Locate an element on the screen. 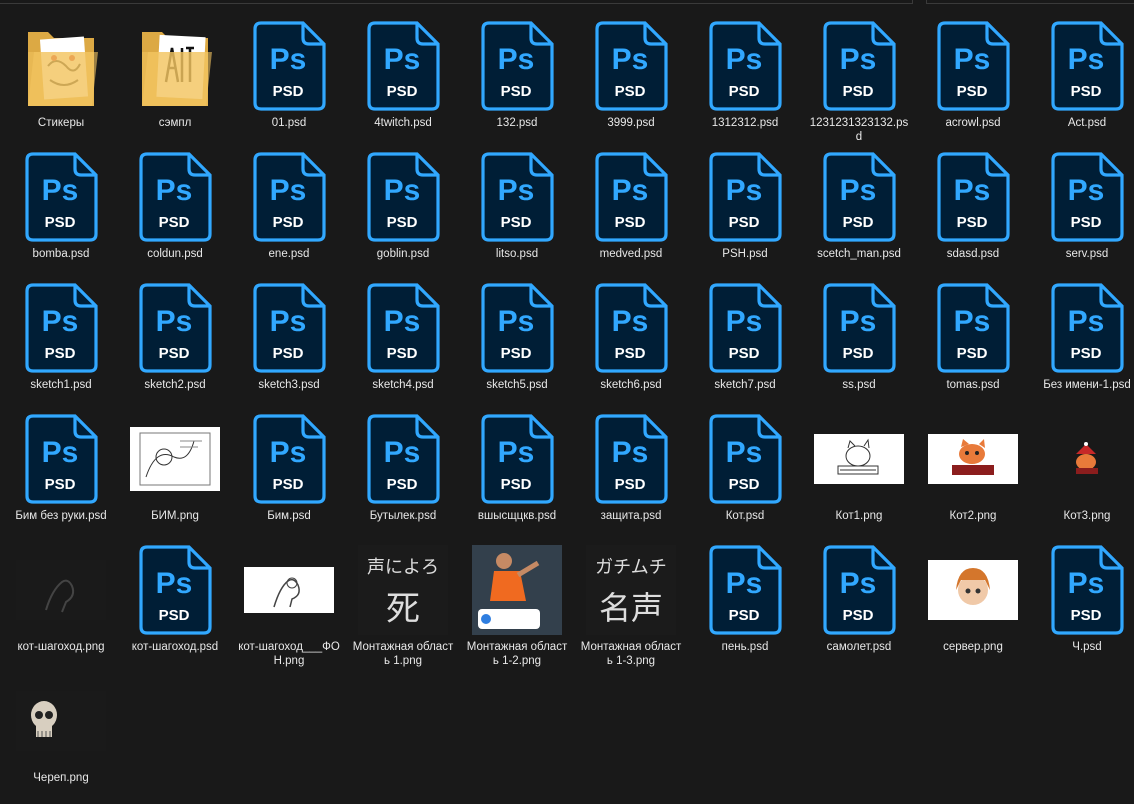  file-item: Ps PSD самолет.psd is located at coordinates (859, 607).